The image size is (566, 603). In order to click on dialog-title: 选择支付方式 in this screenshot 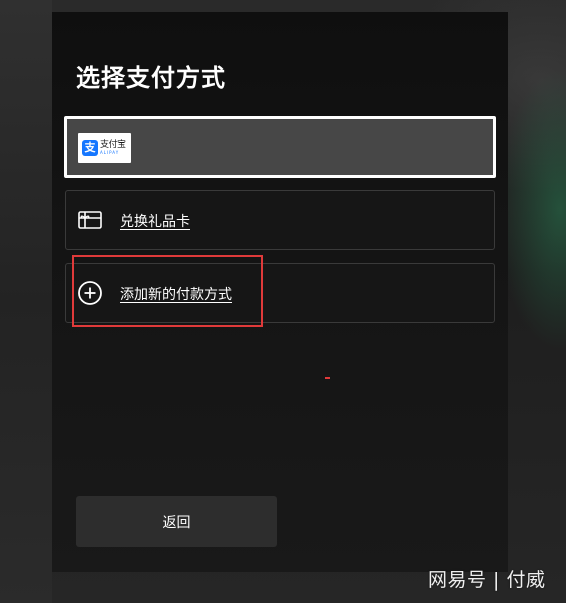, I will do `click(151, 78)`.